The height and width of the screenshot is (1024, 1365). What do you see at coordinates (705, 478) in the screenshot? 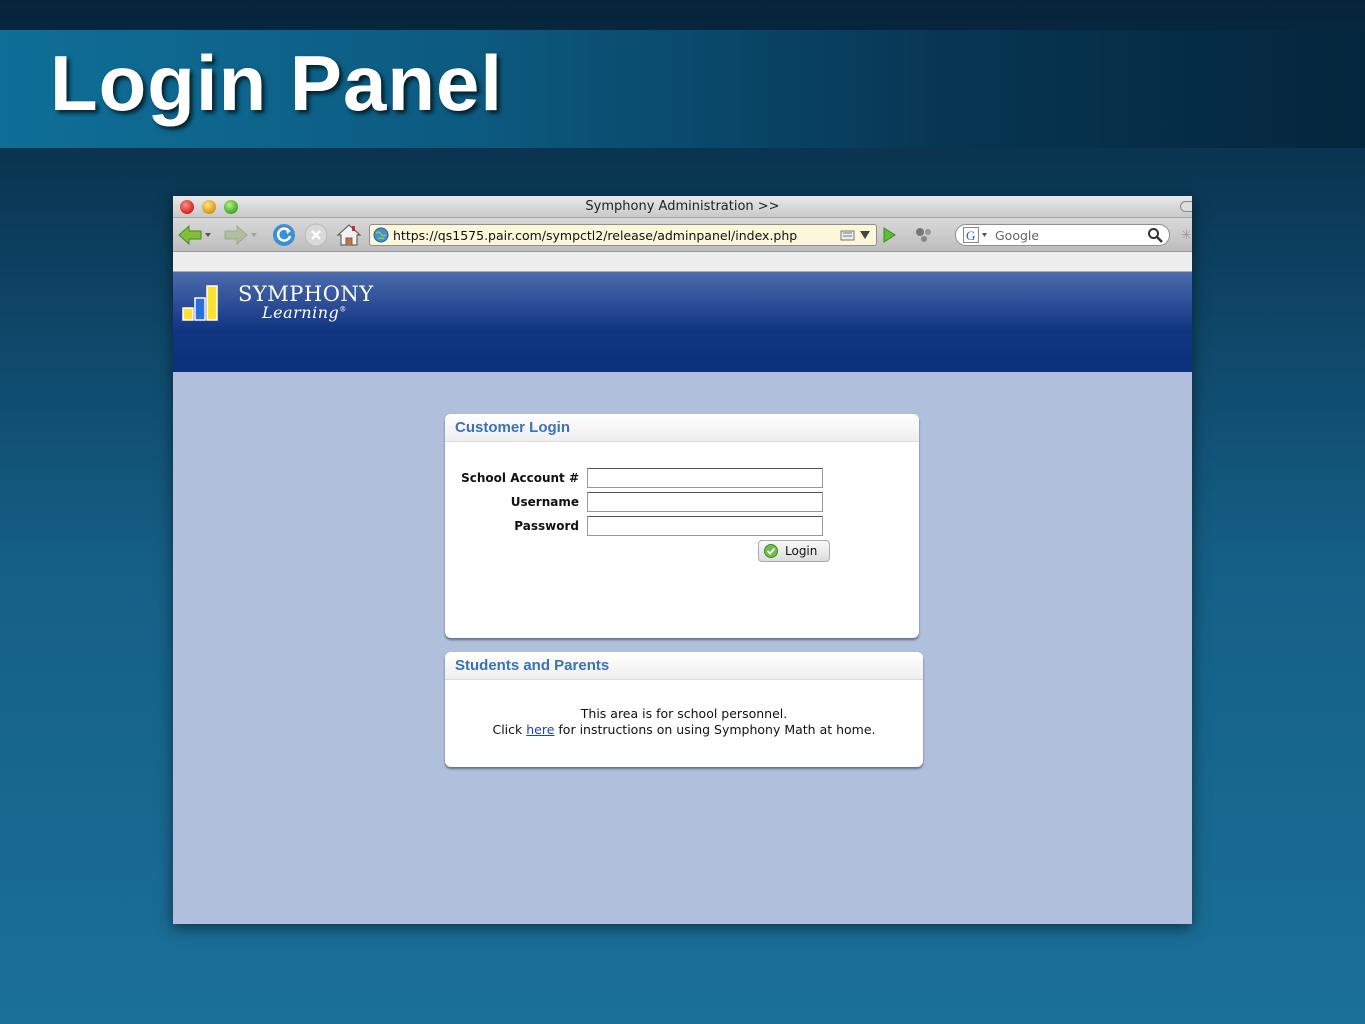
I see `school-account-field` at bounding box center [705, 478].